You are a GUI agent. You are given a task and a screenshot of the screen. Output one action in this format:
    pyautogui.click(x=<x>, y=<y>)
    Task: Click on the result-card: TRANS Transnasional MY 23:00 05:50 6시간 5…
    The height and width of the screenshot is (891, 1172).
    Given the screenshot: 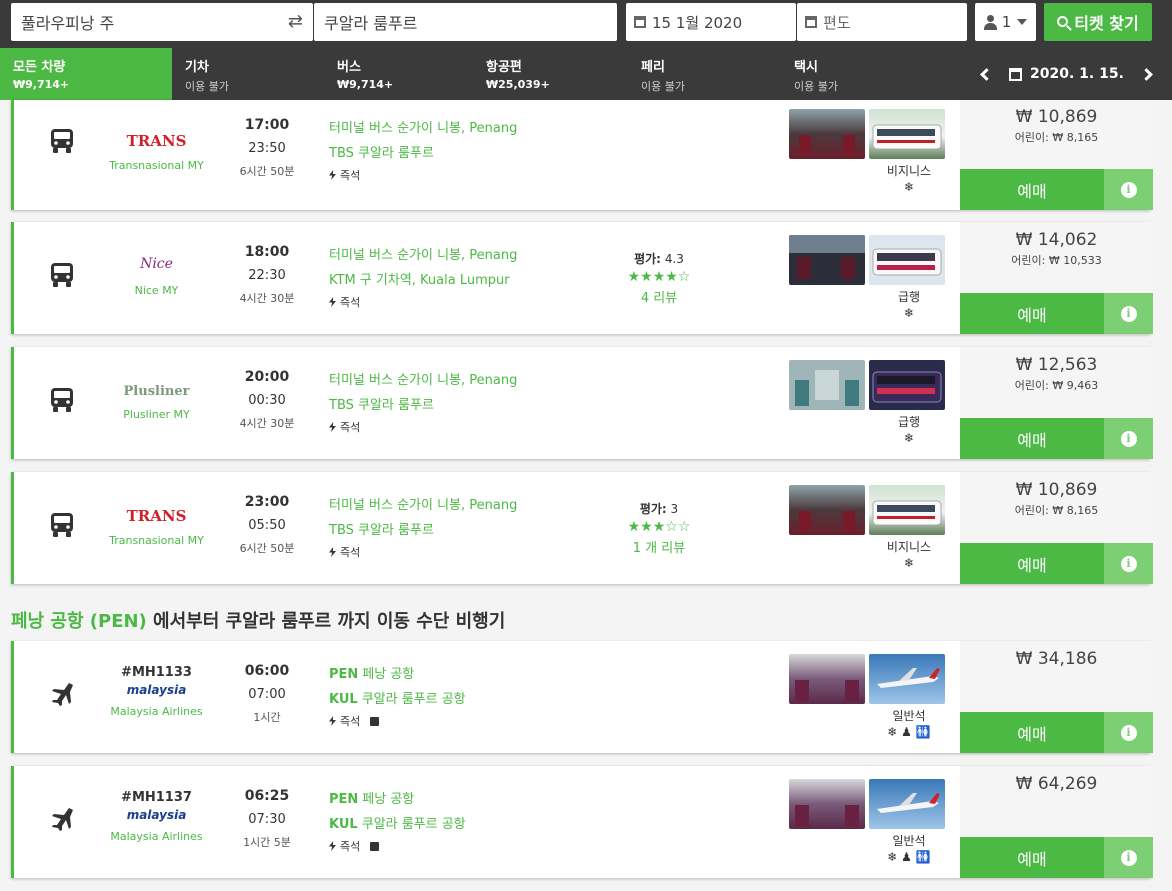 What is the action you would take?
    pyautogui.click(x=582, y=528)
    